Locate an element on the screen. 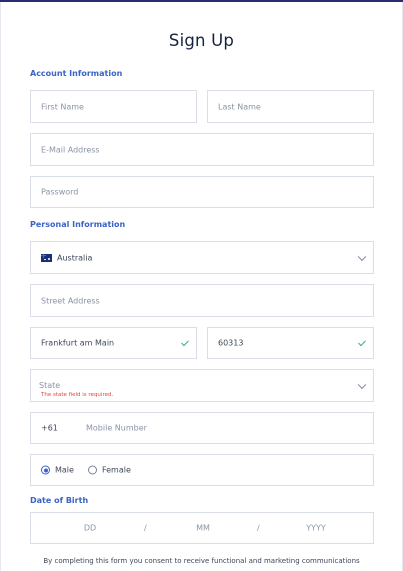 The image size is (403, 571). city-input: Frankfurt am Main is located at coordinates (113, 343).